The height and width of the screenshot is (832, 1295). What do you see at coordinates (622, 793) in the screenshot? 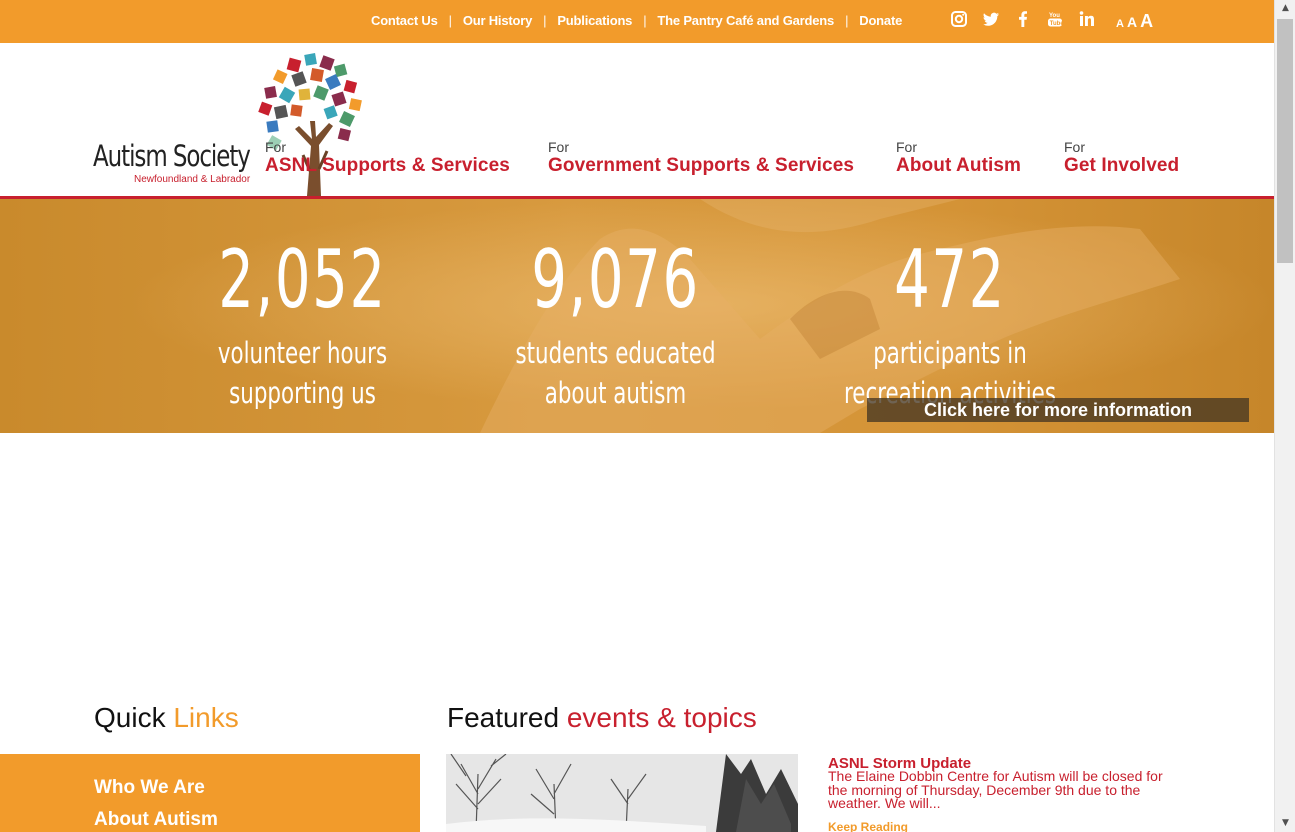
I see `featured-snow-image` at bounding box center [622, 793].